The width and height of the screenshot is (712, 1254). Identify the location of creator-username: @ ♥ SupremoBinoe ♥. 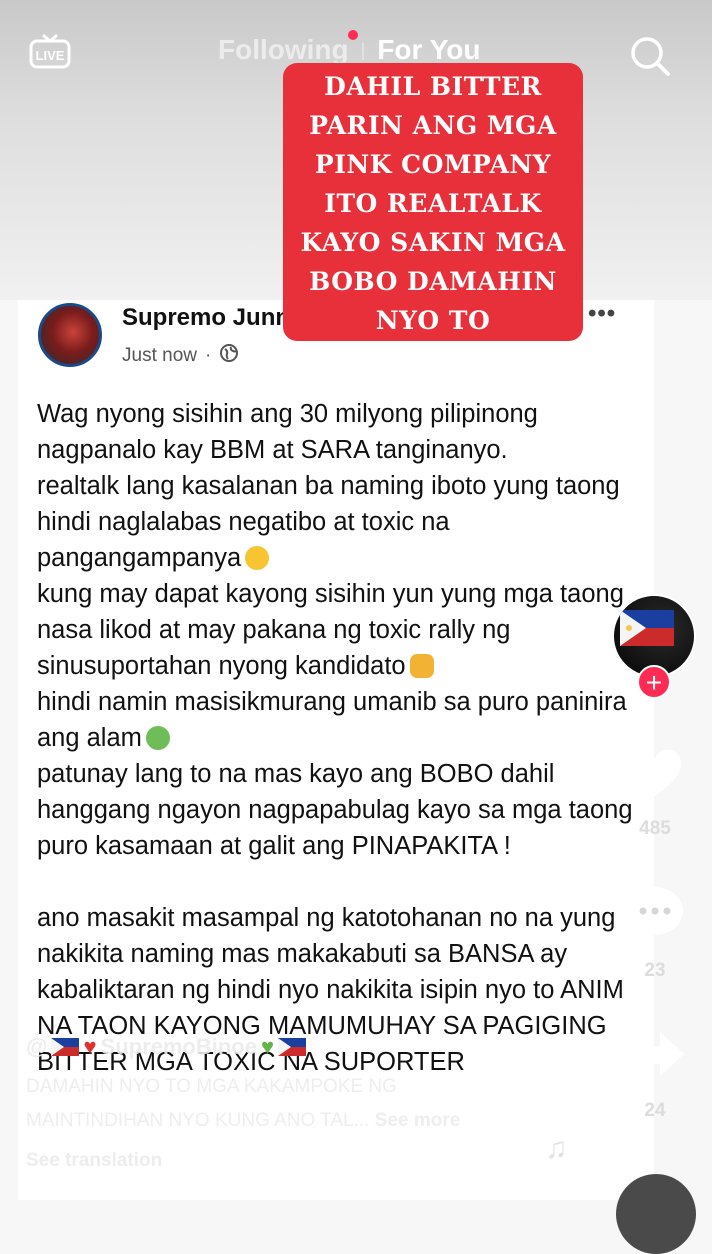
(166, 1047).